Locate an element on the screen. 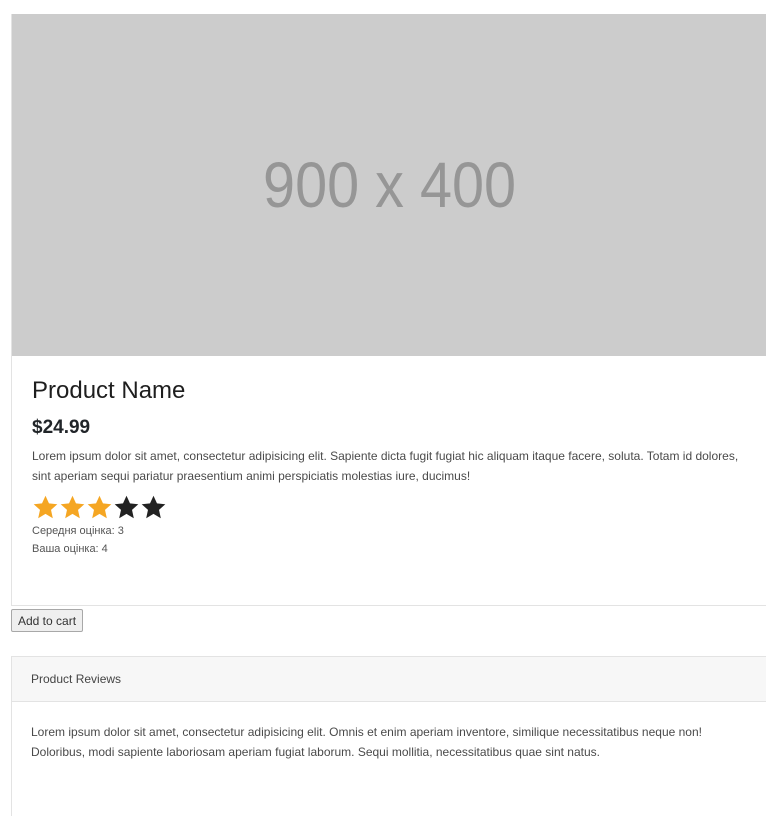  star-rating is located at coordinates (399, 508).